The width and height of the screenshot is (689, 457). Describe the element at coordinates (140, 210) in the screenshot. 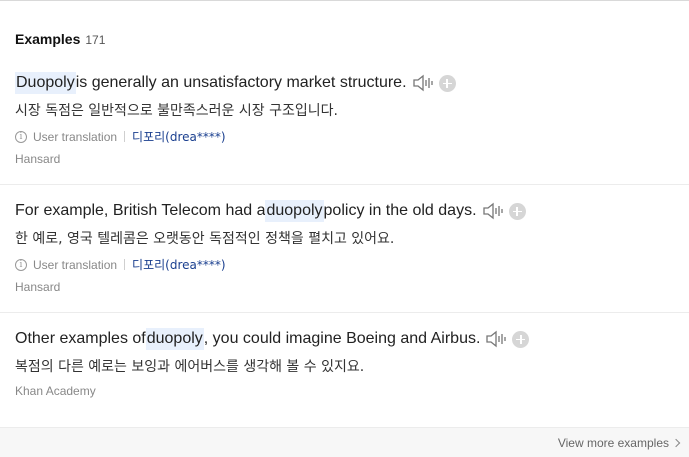

I see `sentence-text: For example, British Telecom had a` at that location.